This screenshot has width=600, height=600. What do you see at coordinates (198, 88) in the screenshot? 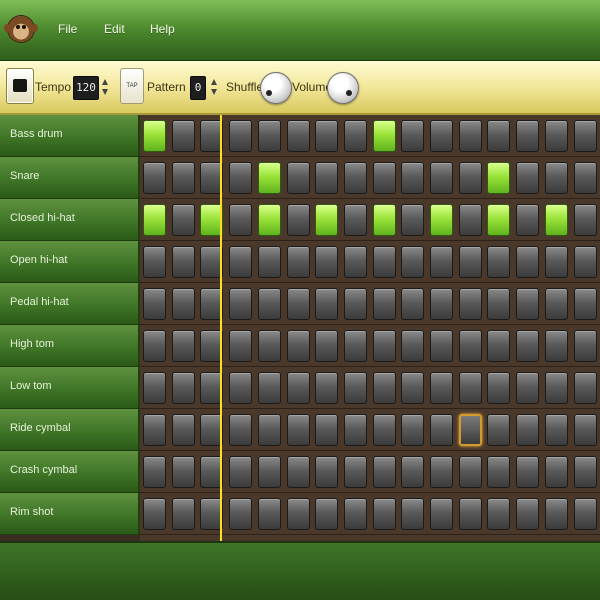
I see `pattern-input: 0` at bounding box center [198, 88].